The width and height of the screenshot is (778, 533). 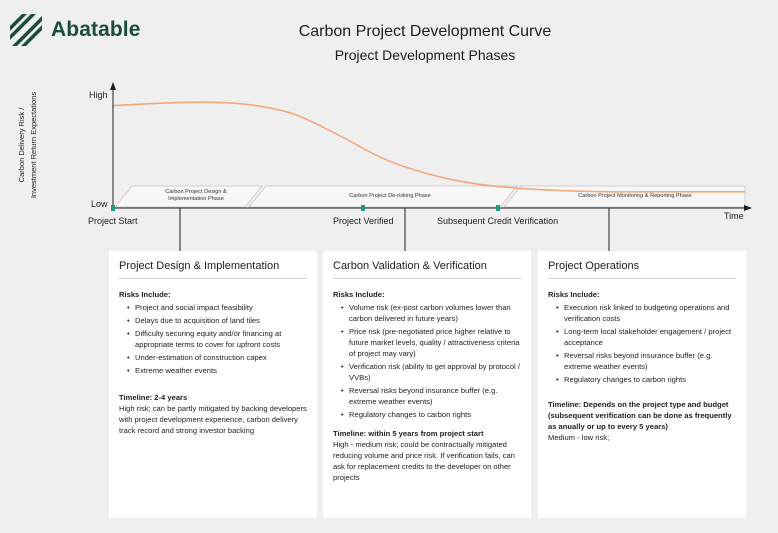 What do you see at coordinates (363, 221) in the screenshot?
I see `milestone-label-project-verified: Project Verified` at bounding box center [363, 221].